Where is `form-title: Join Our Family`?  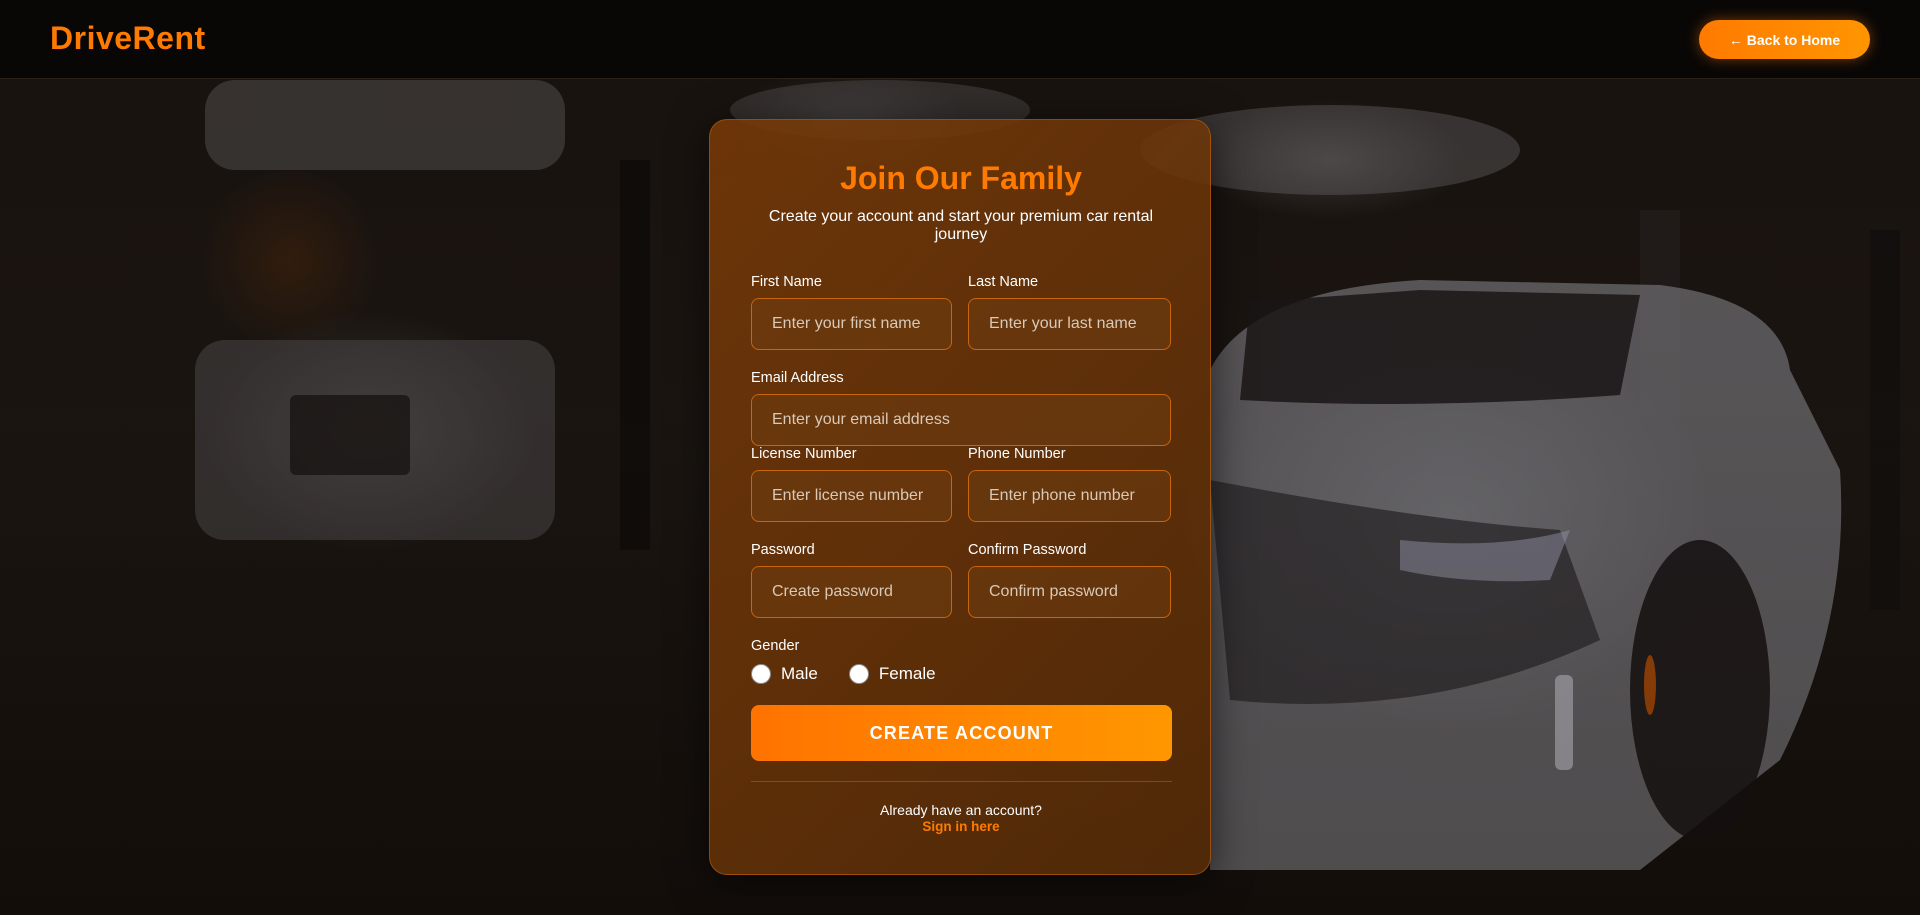
form-title: Join Our Family is located at coordinates (961, 178).